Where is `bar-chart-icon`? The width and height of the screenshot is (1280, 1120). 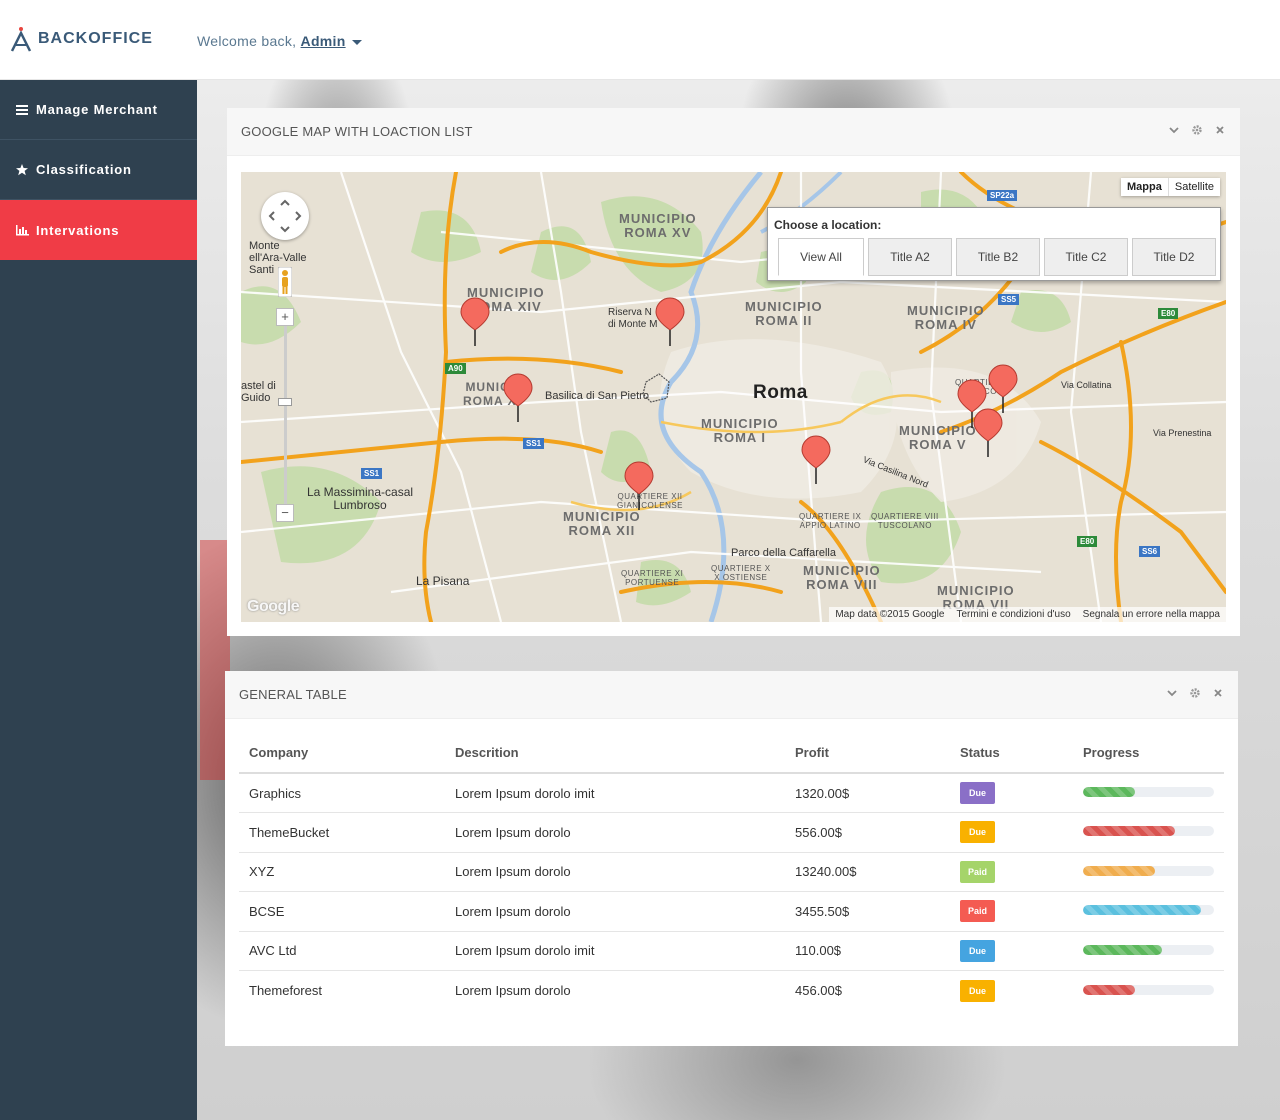
bar-chart-icon is located at coordinates (22, 230).